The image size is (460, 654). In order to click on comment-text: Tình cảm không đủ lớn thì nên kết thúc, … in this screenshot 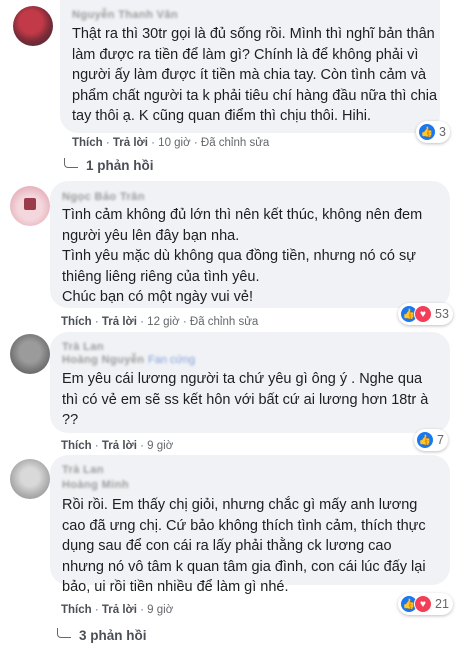, I will do `click(242, 256)`.